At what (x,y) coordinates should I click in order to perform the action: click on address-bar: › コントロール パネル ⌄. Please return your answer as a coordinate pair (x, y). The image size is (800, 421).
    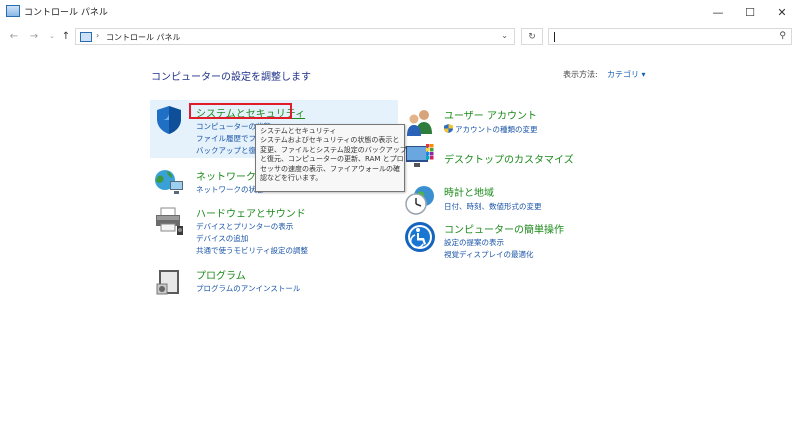
    Looking at the image, I should click on (295, 36).